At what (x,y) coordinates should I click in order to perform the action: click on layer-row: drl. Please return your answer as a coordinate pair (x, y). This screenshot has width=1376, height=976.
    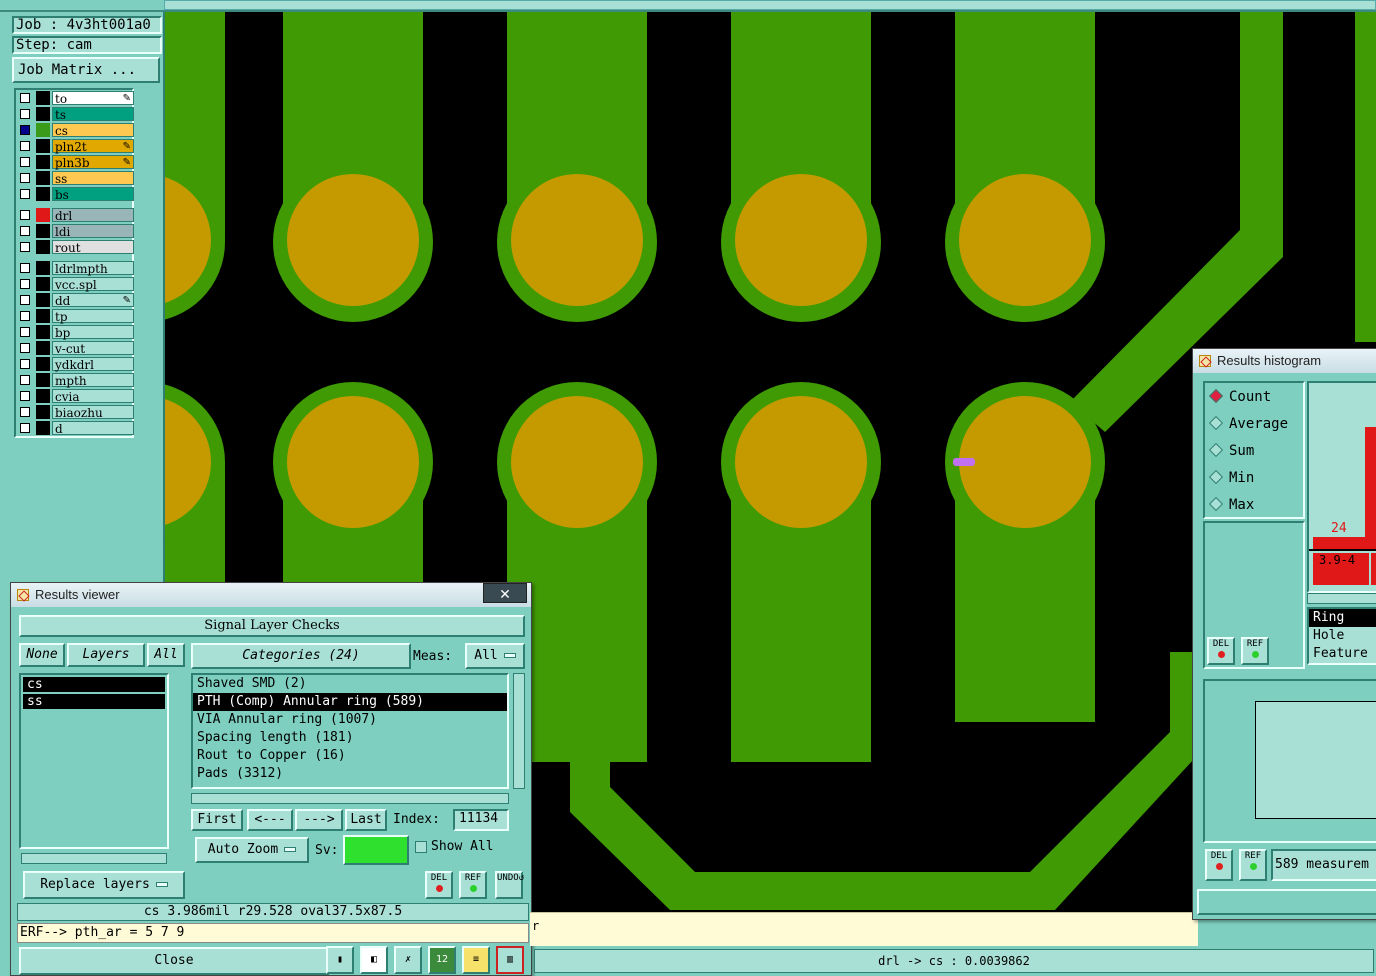
    Looking at the image, I should click on (75, 215).